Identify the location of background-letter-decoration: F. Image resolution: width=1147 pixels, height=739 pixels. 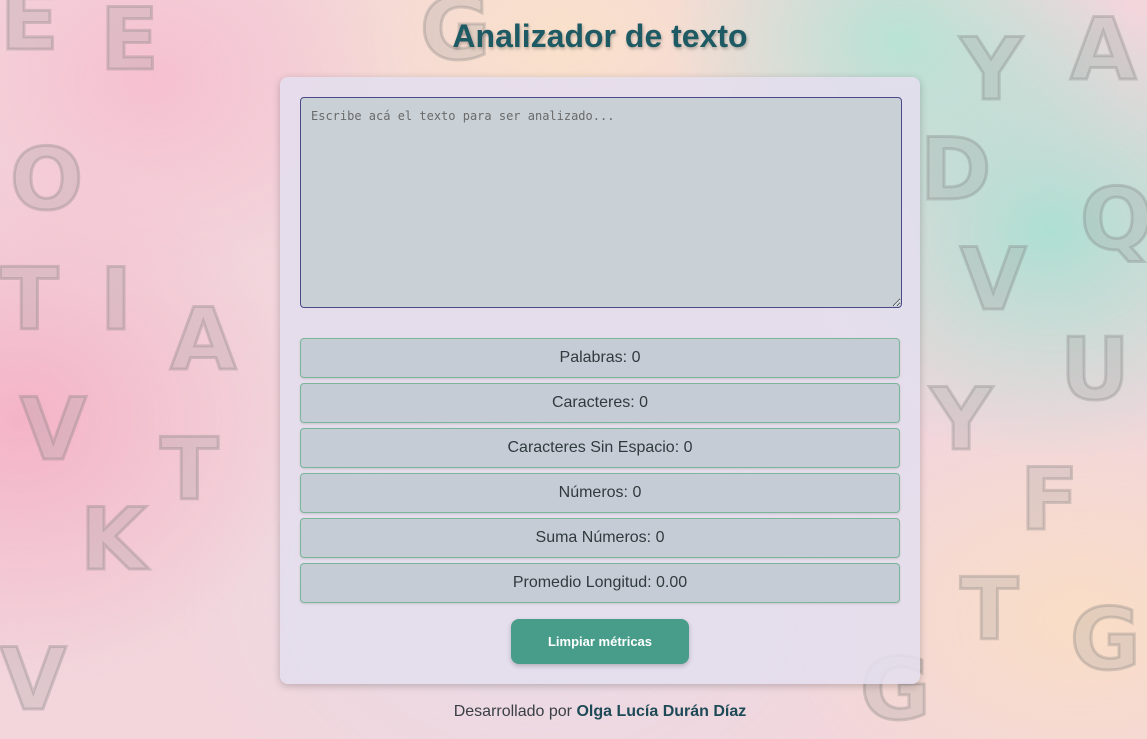
(1050, 500).